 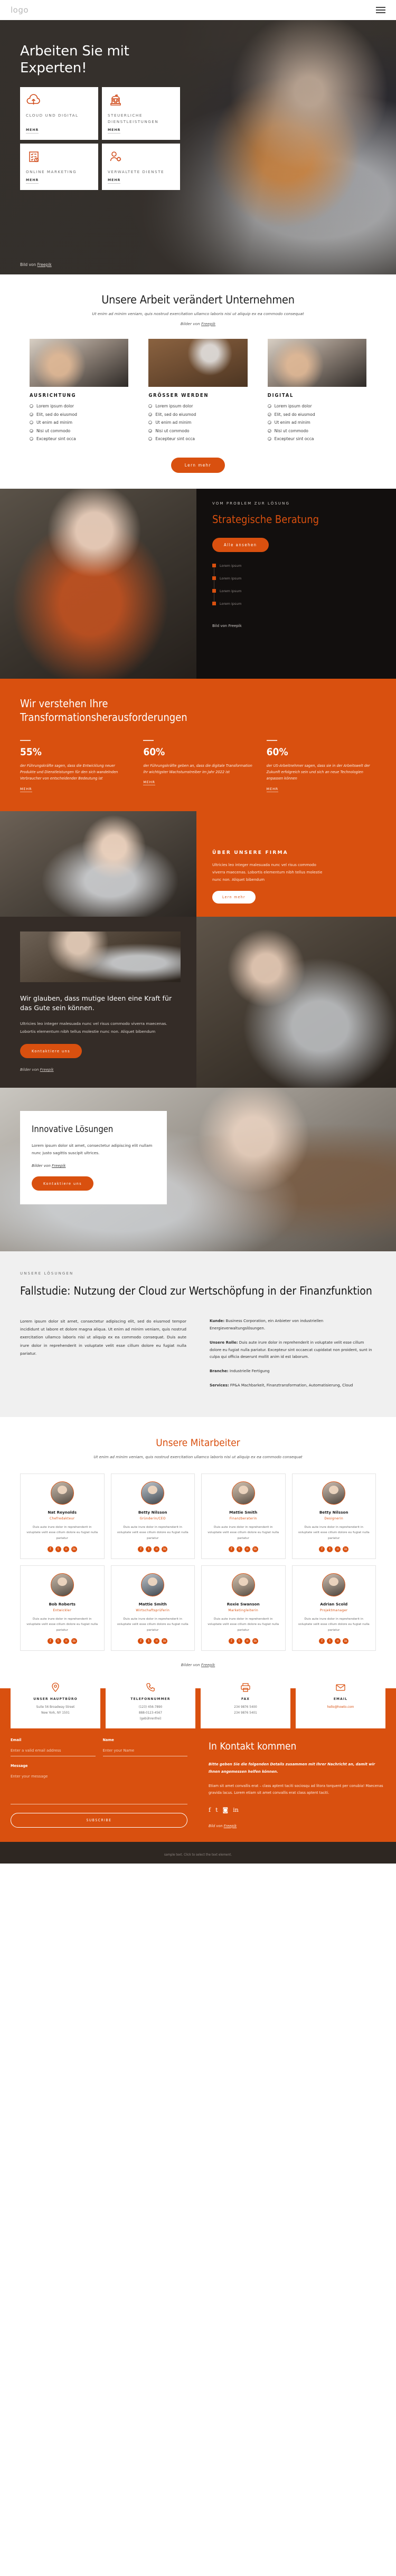 What do you see at coordinates (54, 1752) in the screenshot?
I see `email-input` at bounding box center [54, 1752].